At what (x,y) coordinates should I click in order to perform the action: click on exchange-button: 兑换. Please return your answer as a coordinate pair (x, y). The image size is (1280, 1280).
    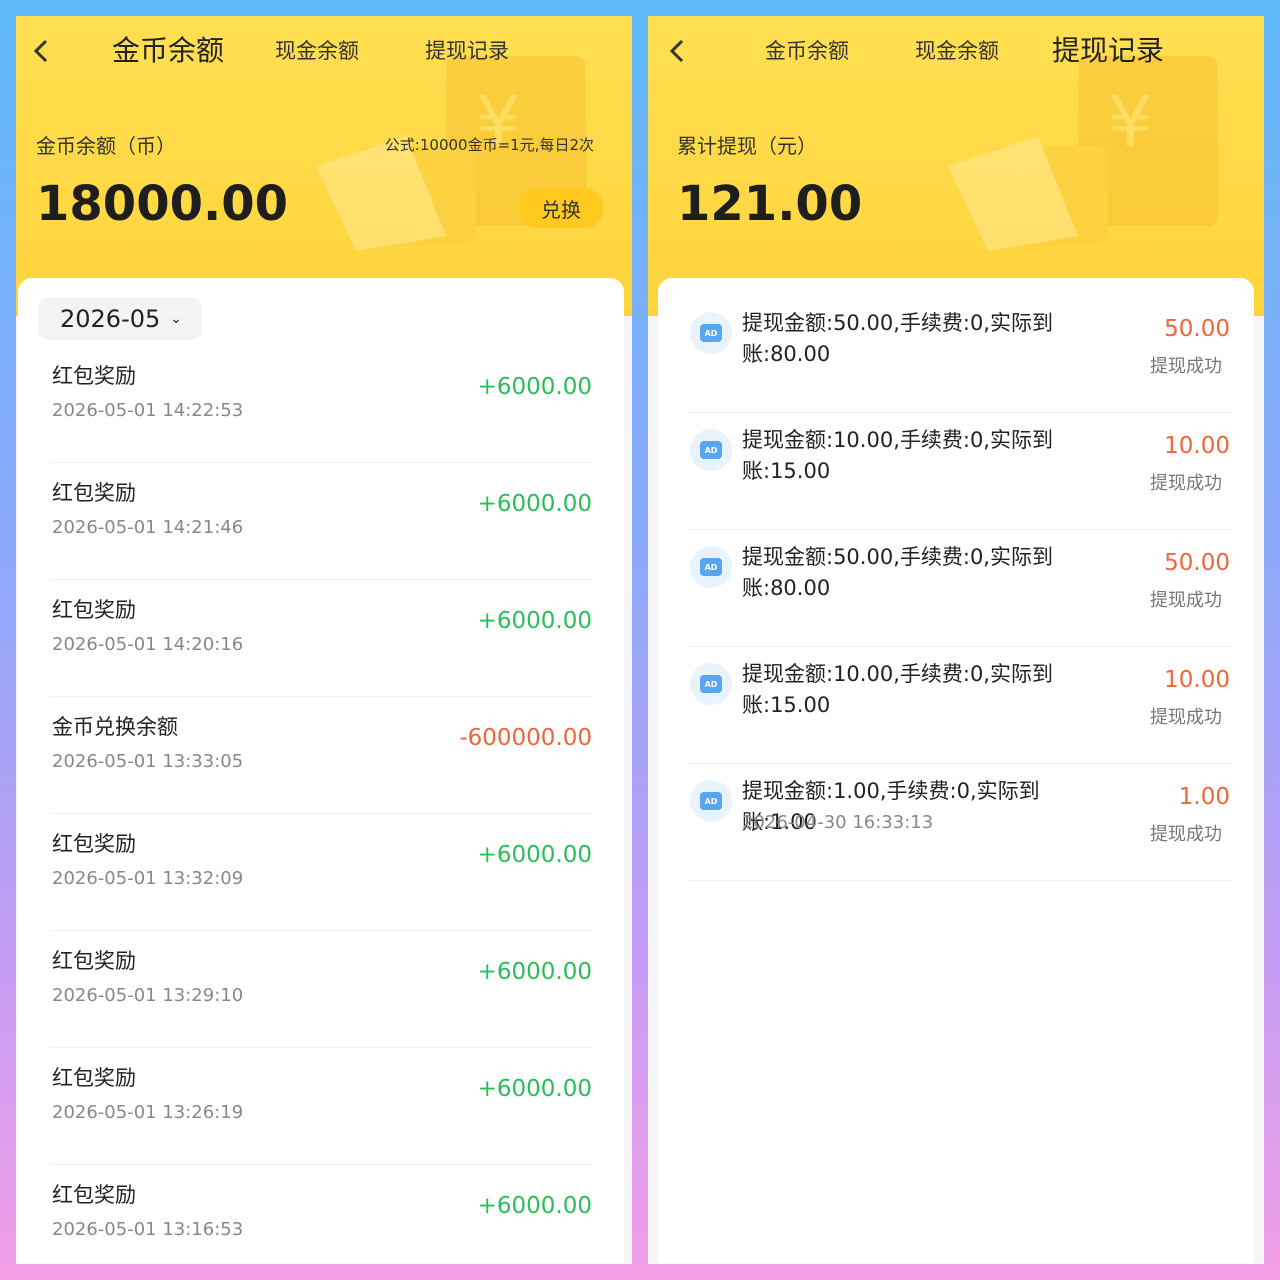
    Looking at the image, I should click on (561, 208).